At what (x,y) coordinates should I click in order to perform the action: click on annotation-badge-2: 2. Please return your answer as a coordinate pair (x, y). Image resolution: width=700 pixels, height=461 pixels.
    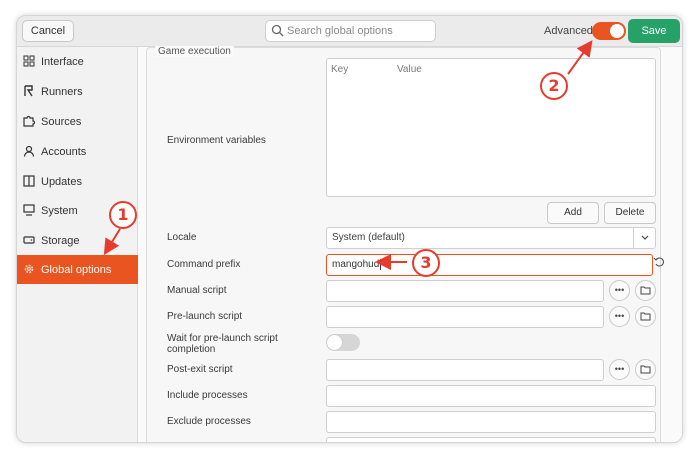
    Looking at the image, I should click on (554, 86).